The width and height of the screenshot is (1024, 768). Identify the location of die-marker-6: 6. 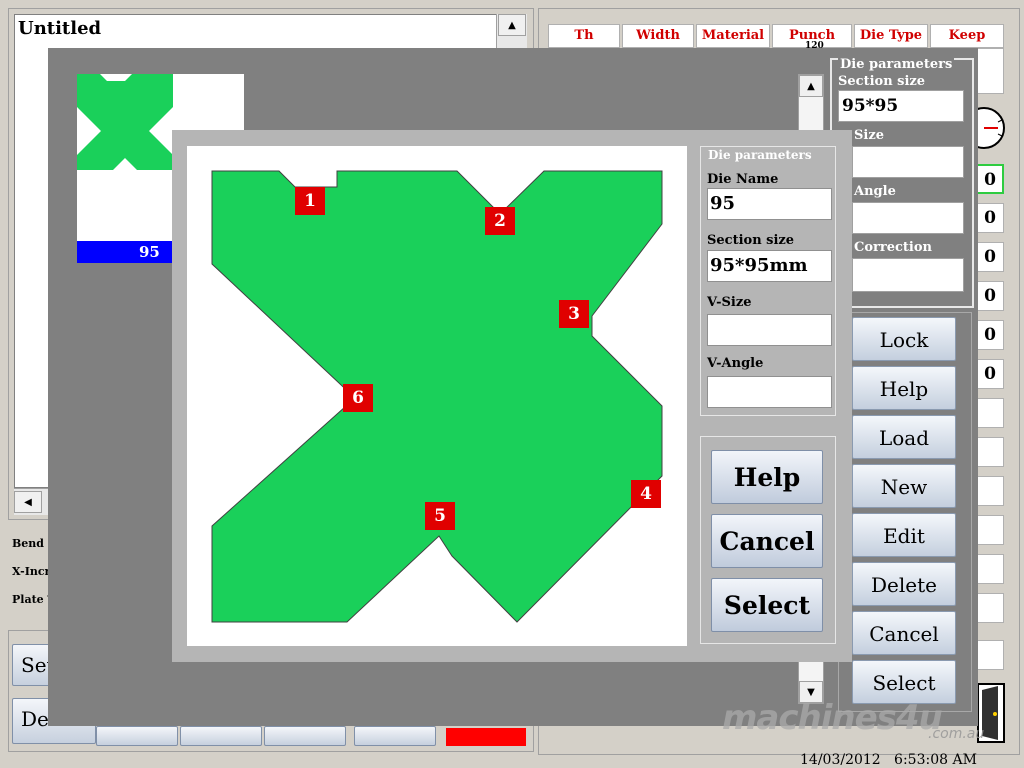
(358, 398).